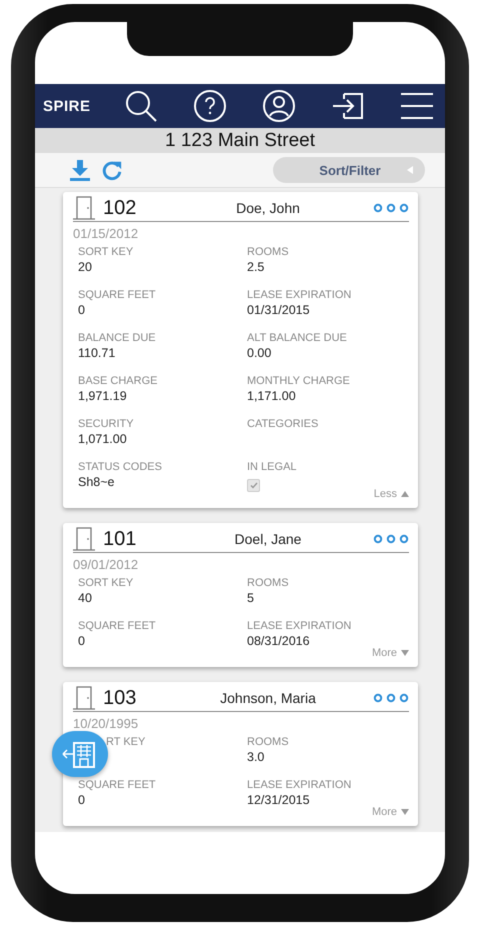 This screenshot has height=929, width=480. I want to click on field-value: 110.71, so click(97, 353).